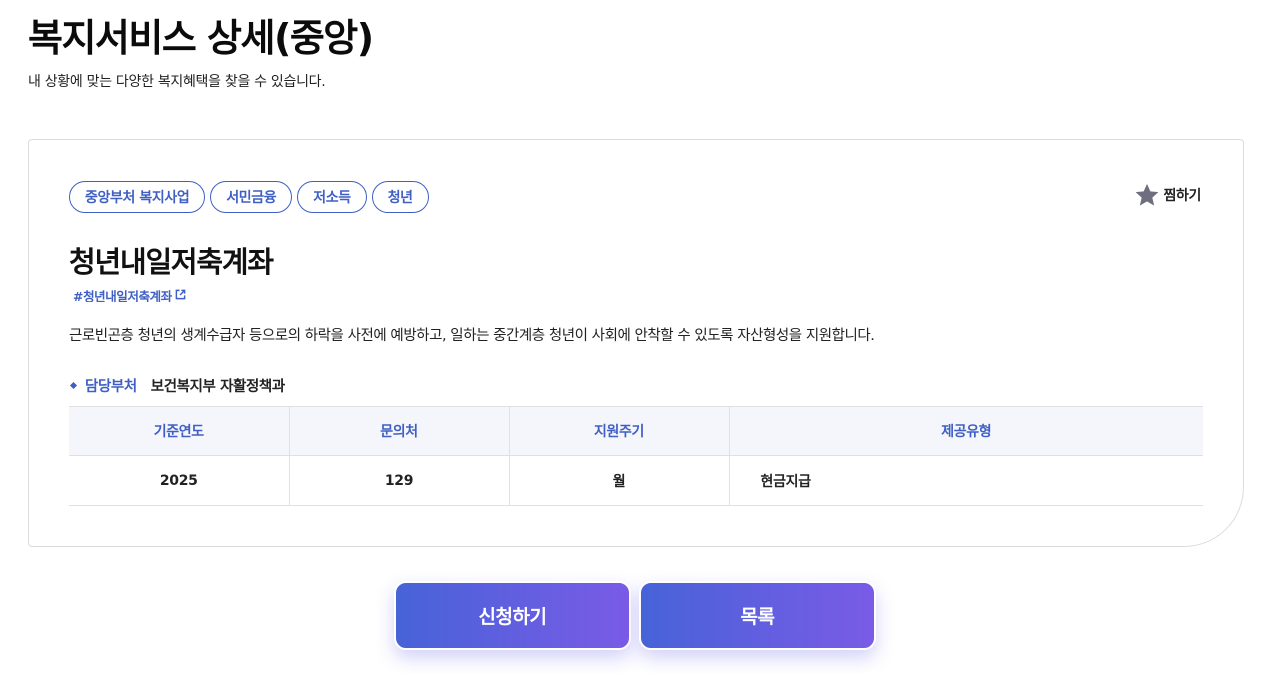 The image size is (1265, 673). I want to click on tag-low-income: 저소득, so click(332, 197).